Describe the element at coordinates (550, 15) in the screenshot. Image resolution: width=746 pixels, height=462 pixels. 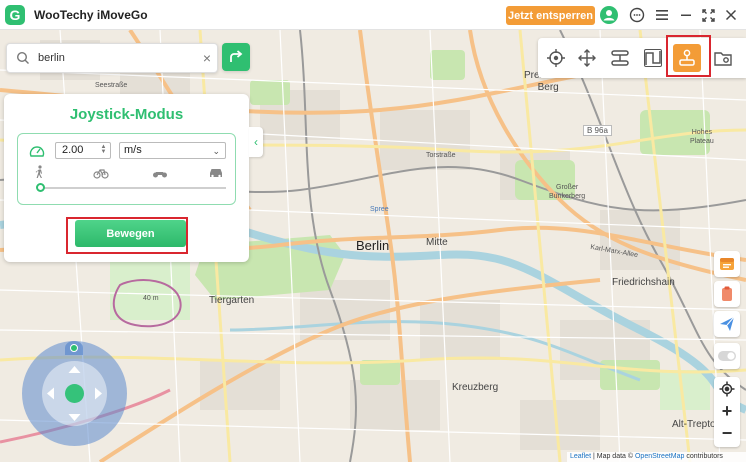
I see `upgrade-button: Jetzt entsperren` at that location.